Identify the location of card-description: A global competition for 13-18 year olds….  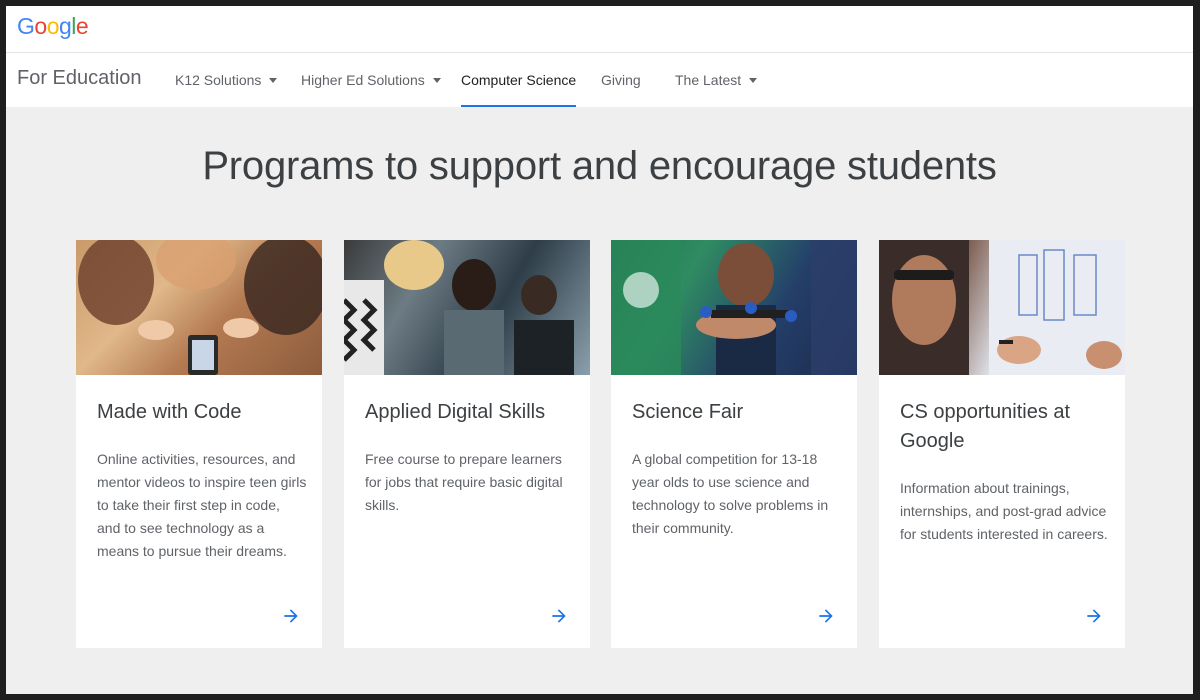
(730, 493).